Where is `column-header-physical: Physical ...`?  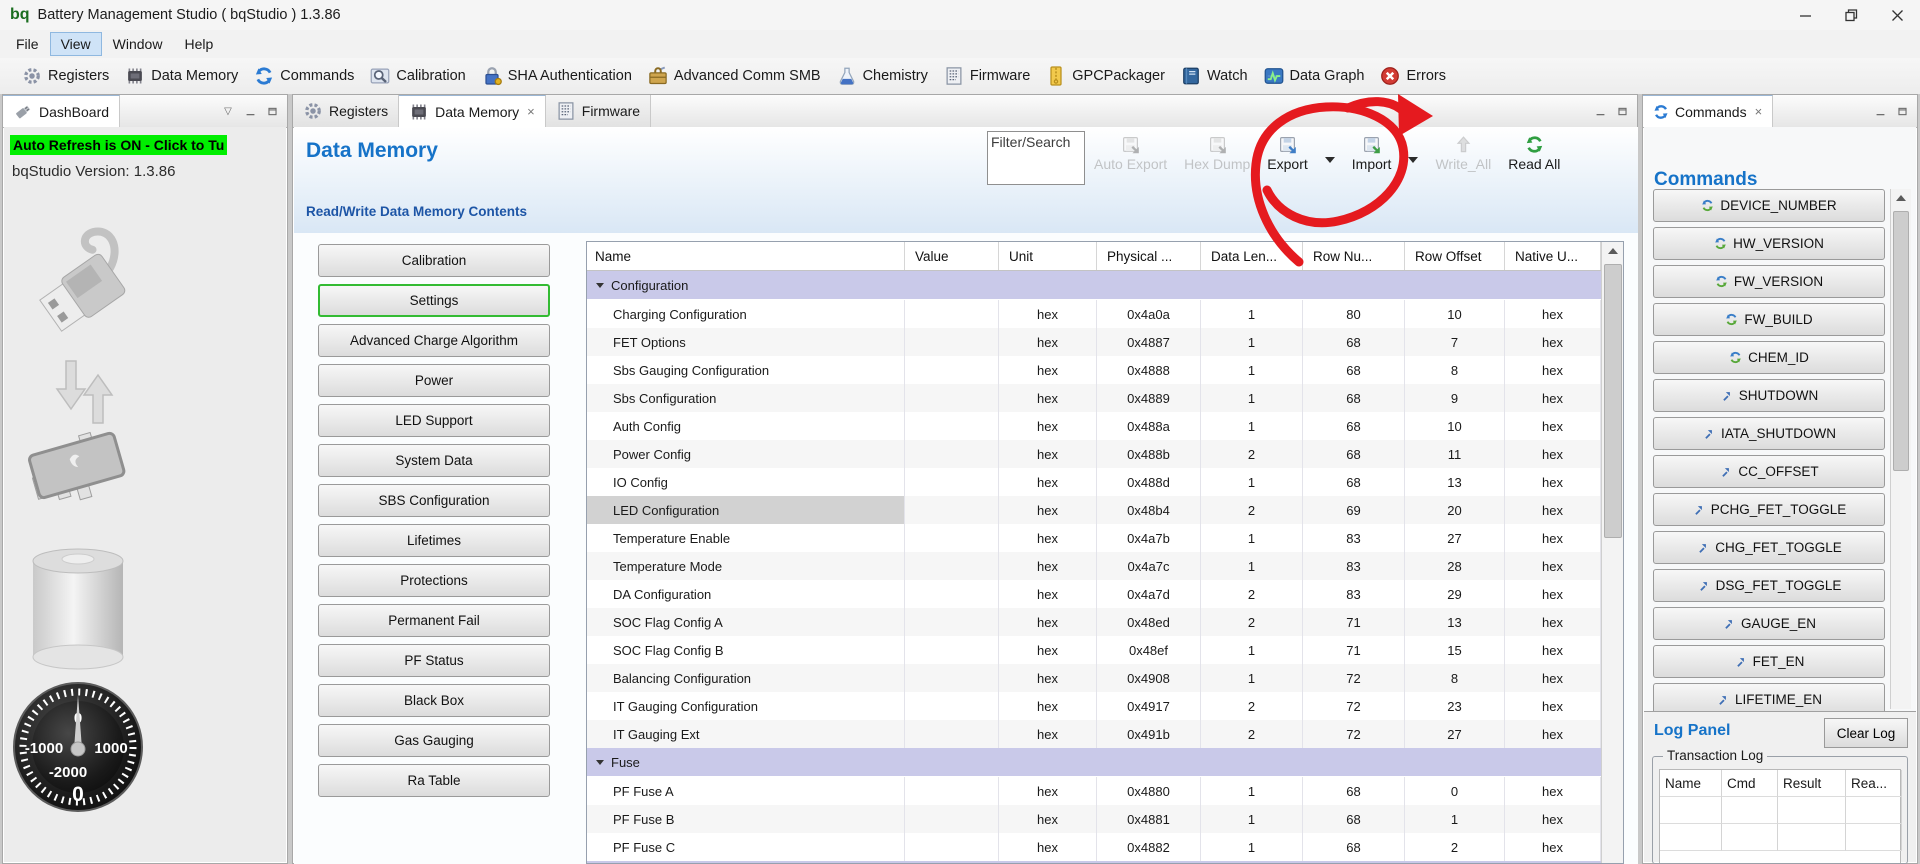 column-header-physical: Physical ... is located at coordinates (1149, 256).